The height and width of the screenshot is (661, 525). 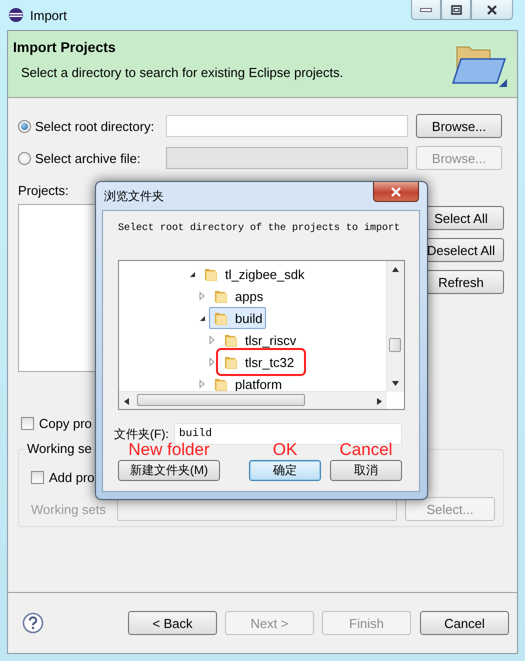 I want to click on dialog-button: 取消, so click(x=366, y=470).